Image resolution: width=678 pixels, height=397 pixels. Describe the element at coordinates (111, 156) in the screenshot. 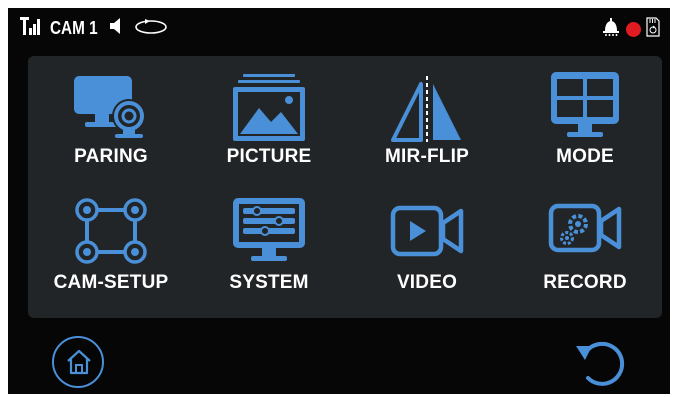

I see `menu-item-label: PARING` at that location.